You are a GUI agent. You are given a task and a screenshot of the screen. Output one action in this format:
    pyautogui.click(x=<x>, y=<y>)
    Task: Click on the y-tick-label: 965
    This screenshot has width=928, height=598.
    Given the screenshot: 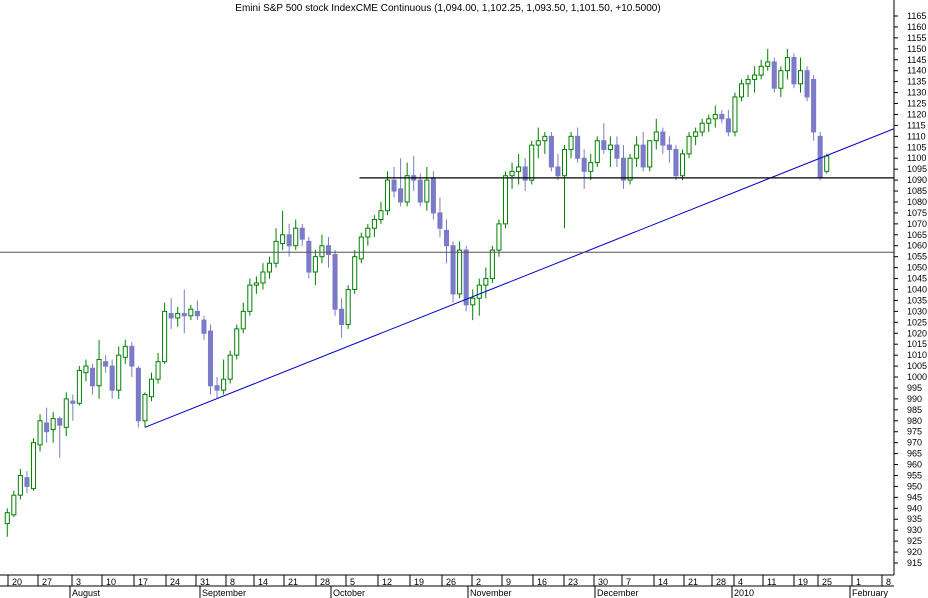 What is the action you would take?
    pyautogui.click(x=914, y=454)
    